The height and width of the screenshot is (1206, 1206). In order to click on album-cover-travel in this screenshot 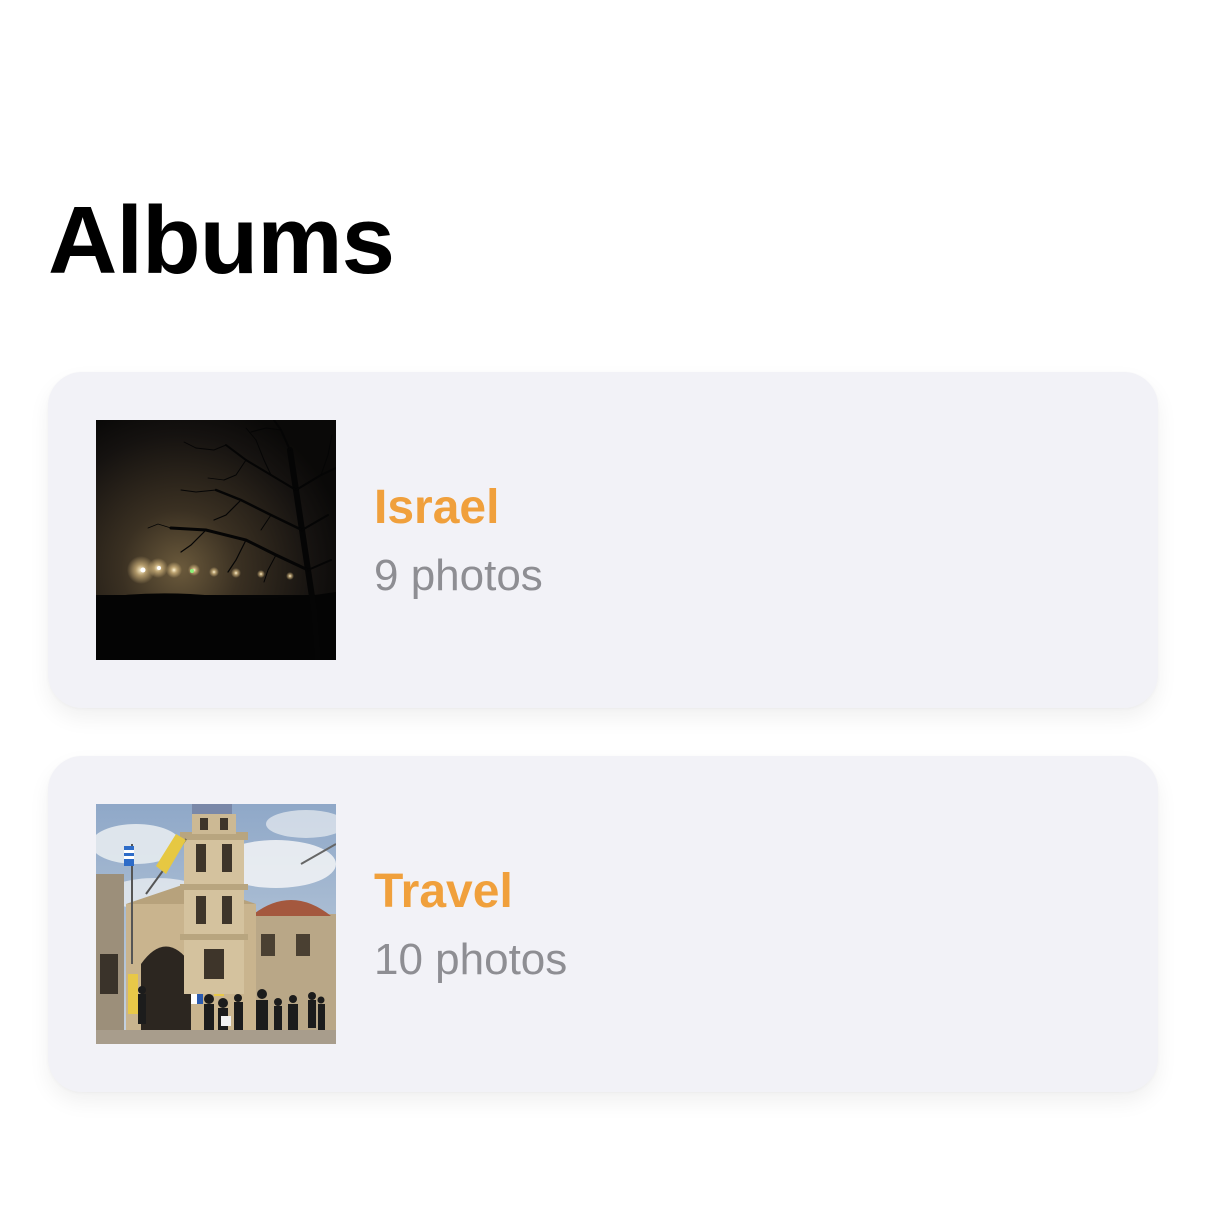, I will do `click(216, 924)`.